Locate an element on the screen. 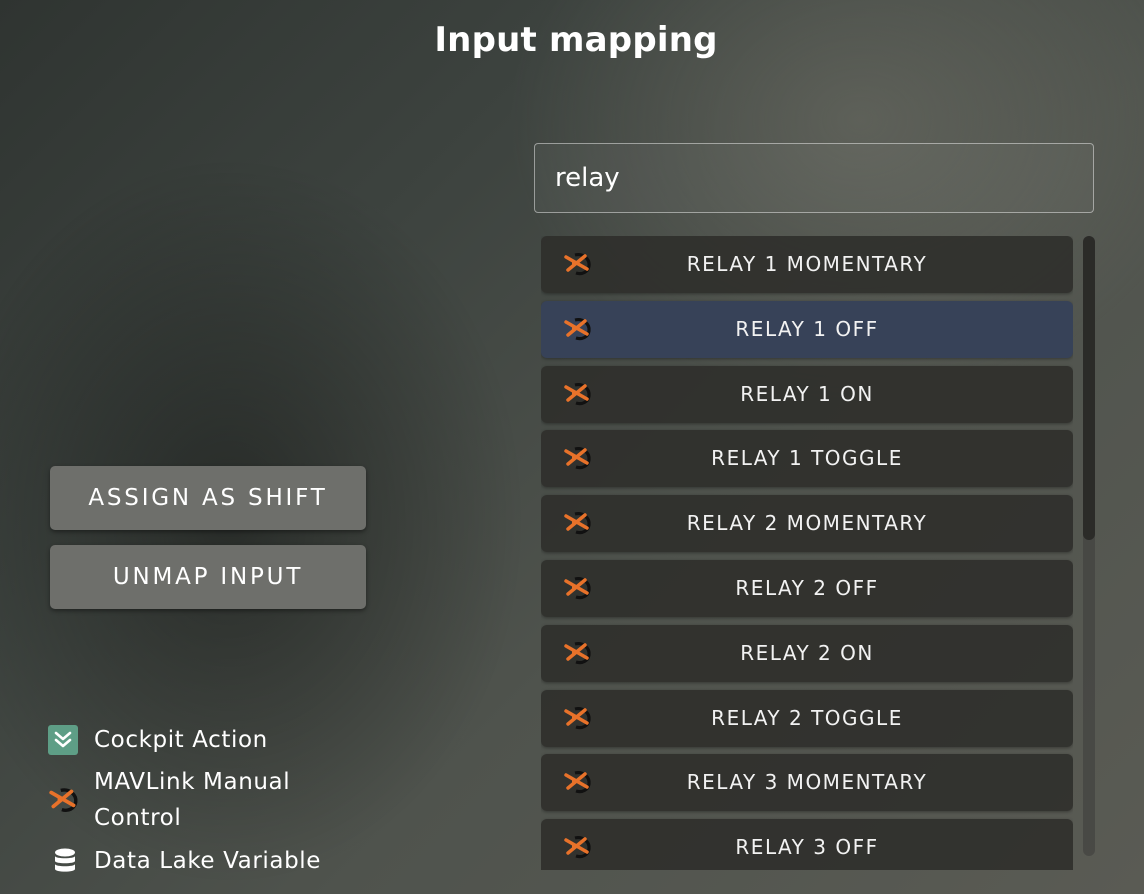 The height and width of the screenshot is (894, 1144). list-item: RELAY 2 MOMENTARY is located at coordinates (807, 523).